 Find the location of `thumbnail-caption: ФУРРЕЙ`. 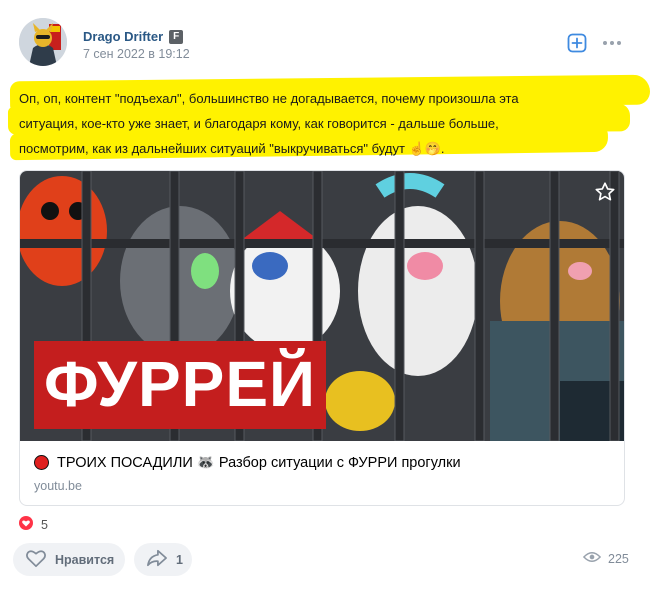

thumbnail-caption: ФУРРЕЙ is located at coordinates (180, 384).